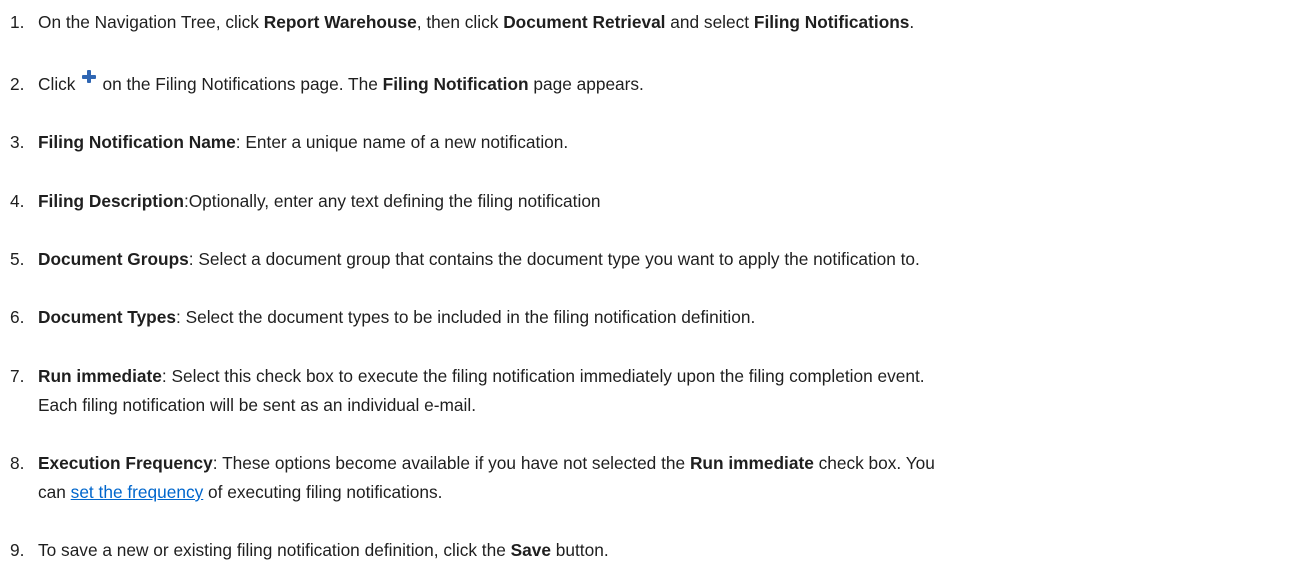 This screenshot has height=588, width=1305. What do you see at coordinates (584, 22) in the screenshot?
I see `ui-term-document-retrieval: Document Retrieval` at bounding box center [584, 22].